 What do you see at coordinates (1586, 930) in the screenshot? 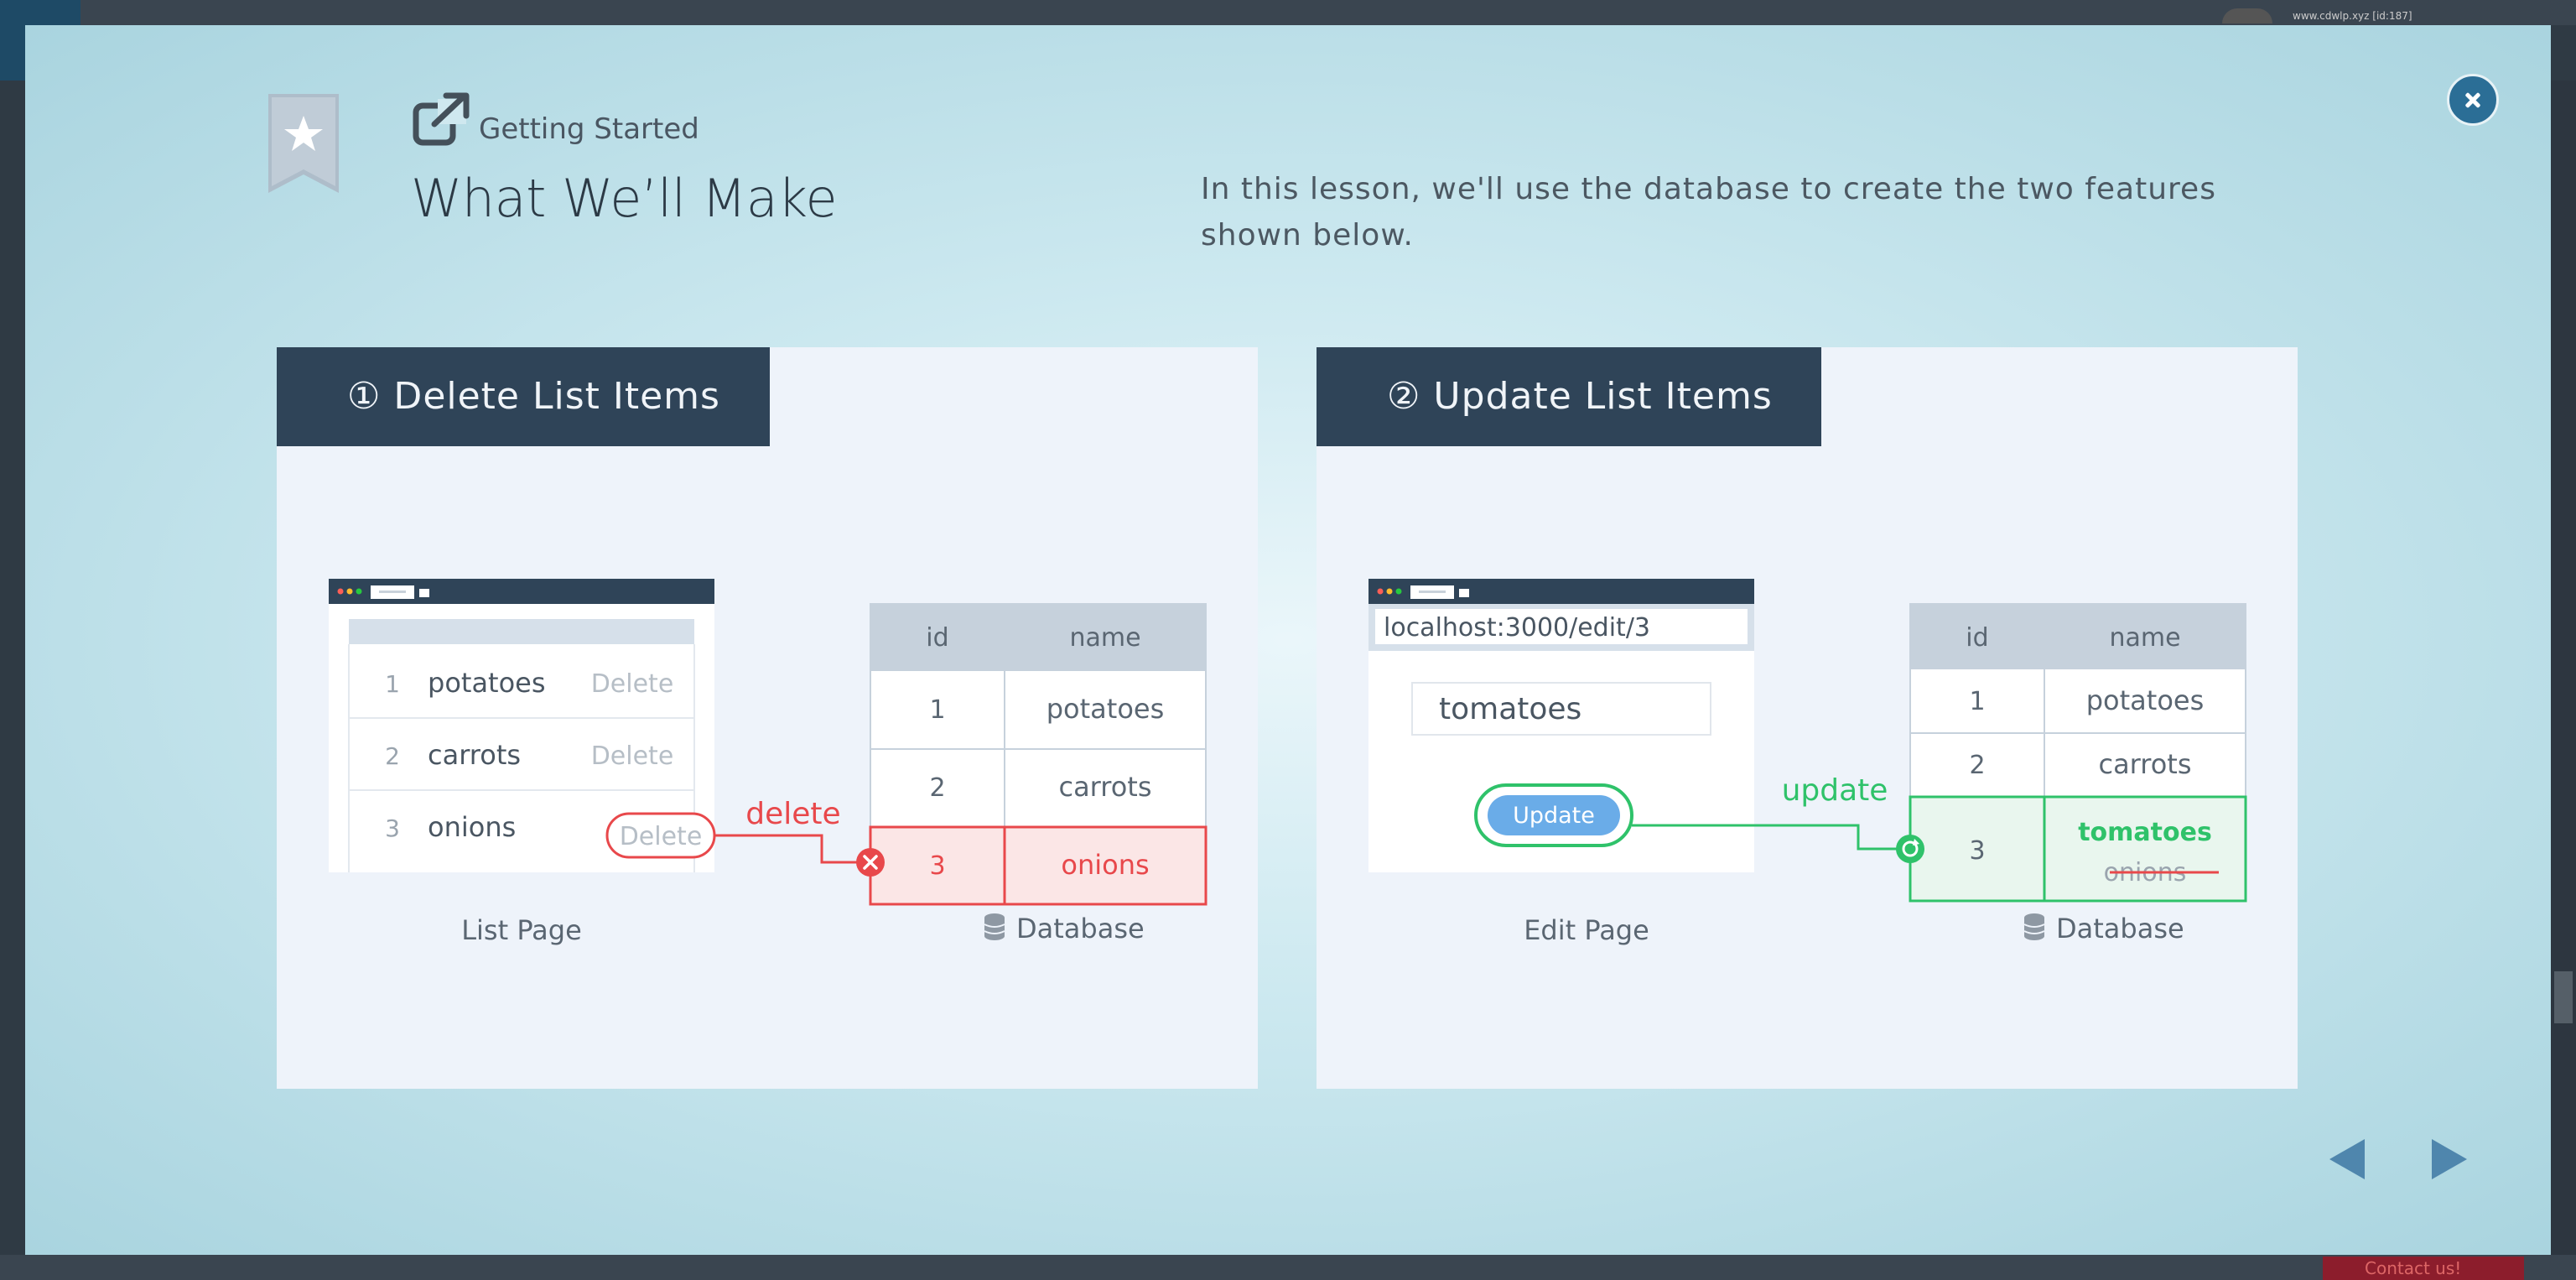
I see `edit-page-caption: Edit Page` at bounding box center [1586, 930].